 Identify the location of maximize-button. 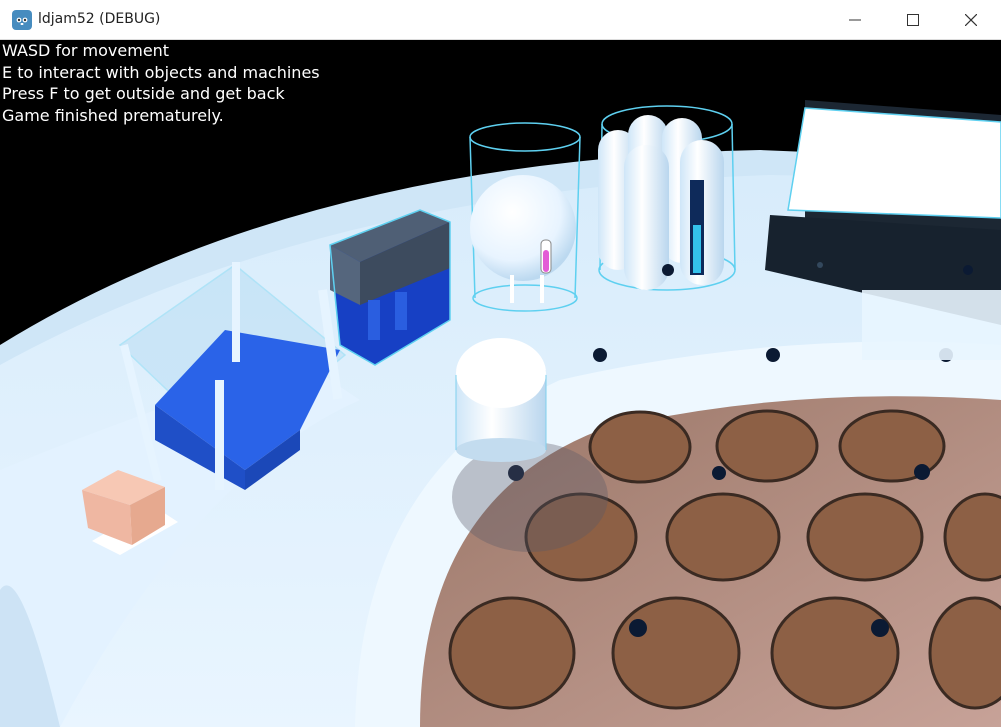
(913, 20).